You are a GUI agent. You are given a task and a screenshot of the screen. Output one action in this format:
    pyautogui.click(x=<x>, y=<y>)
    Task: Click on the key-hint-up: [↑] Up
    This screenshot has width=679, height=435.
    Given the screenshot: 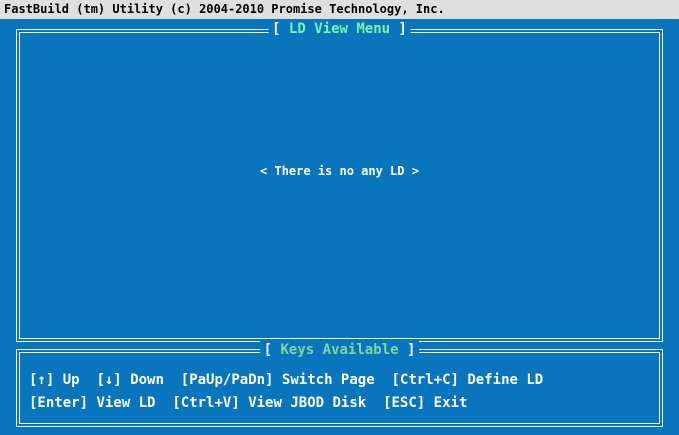 What is the action you would take?
    pyautogui.click(x=54, y=380)
    